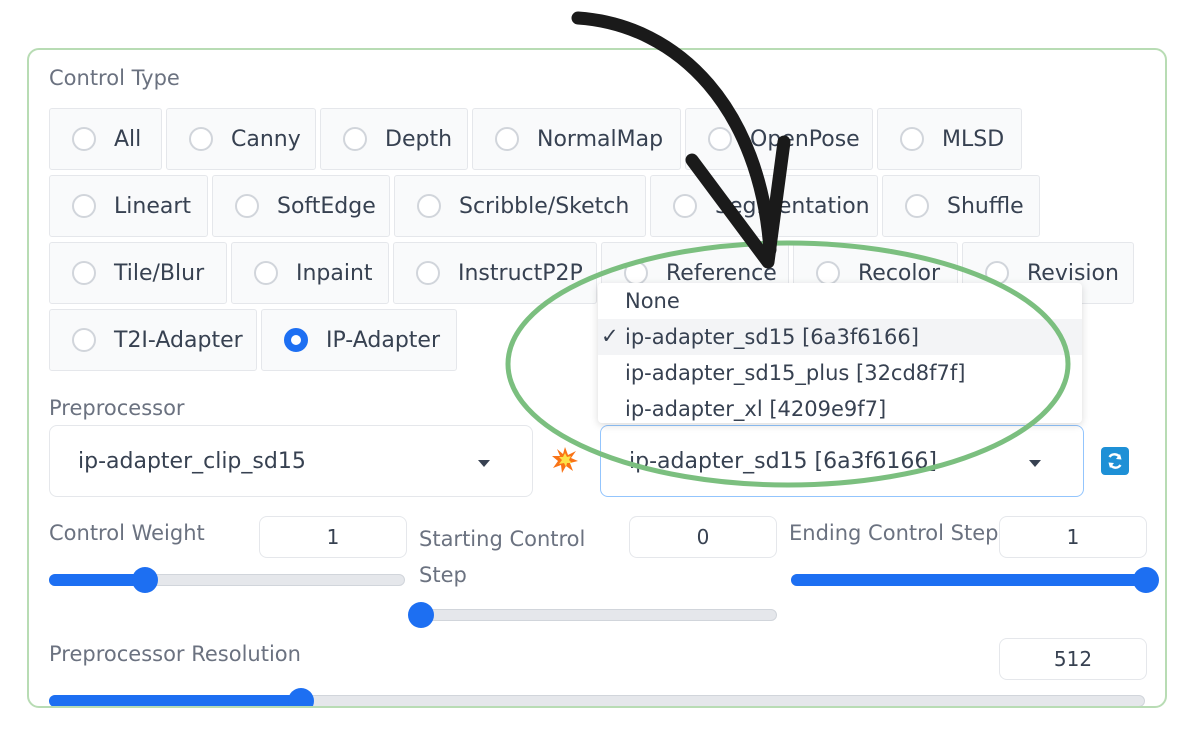  I want to click on control-type-option-label: Recolor, so click(899, 273).